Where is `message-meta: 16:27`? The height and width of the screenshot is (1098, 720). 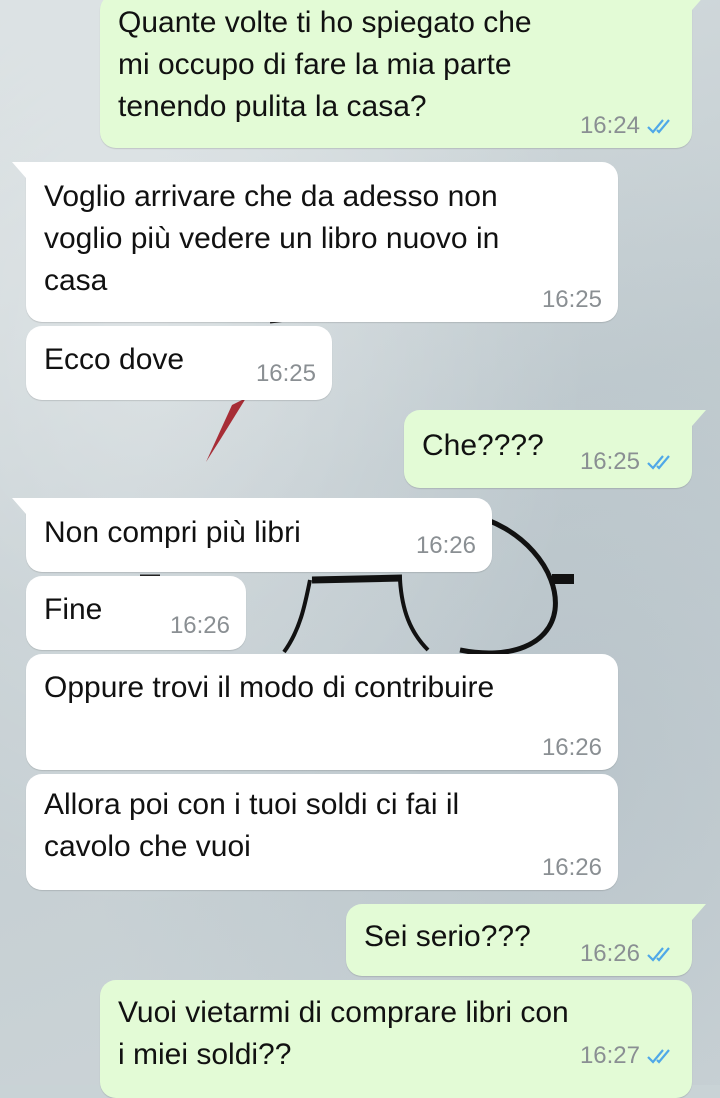
message-meta: 16:27 is located at coordinates (628, 1056).